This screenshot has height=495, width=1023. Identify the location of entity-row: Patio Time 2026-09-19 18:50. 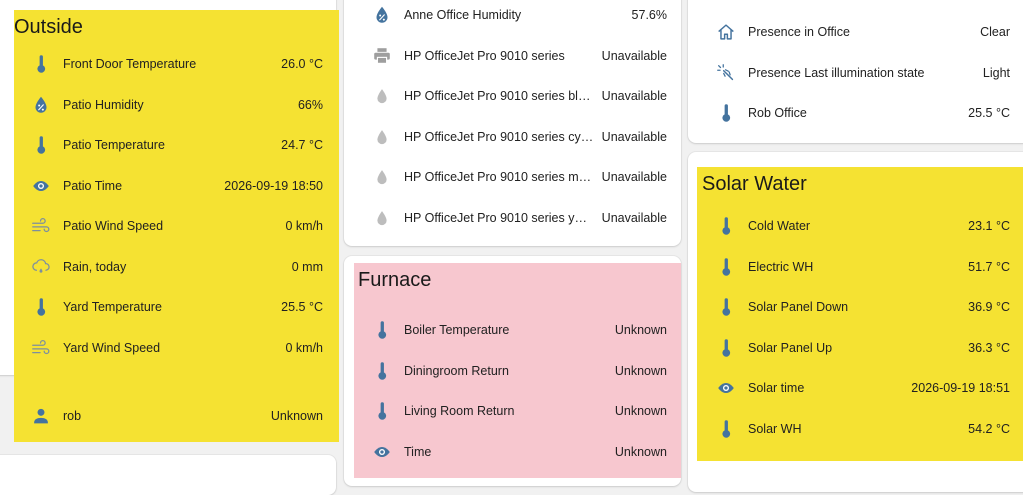
(174, 186).